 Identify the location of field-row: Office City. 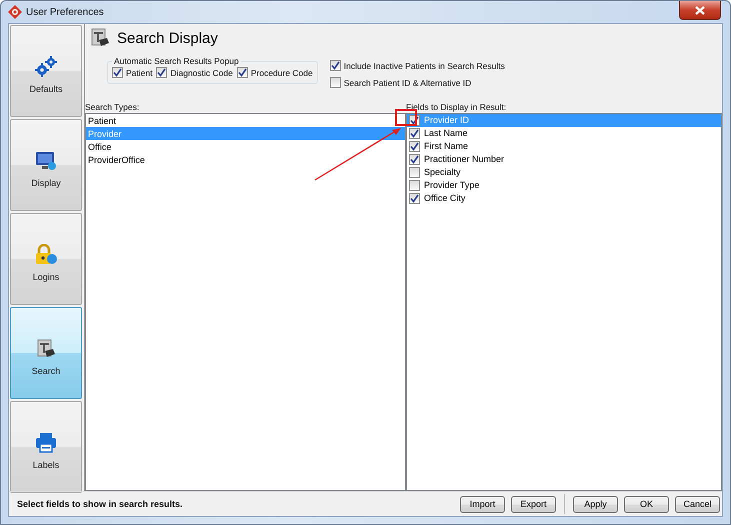
(564, 198).